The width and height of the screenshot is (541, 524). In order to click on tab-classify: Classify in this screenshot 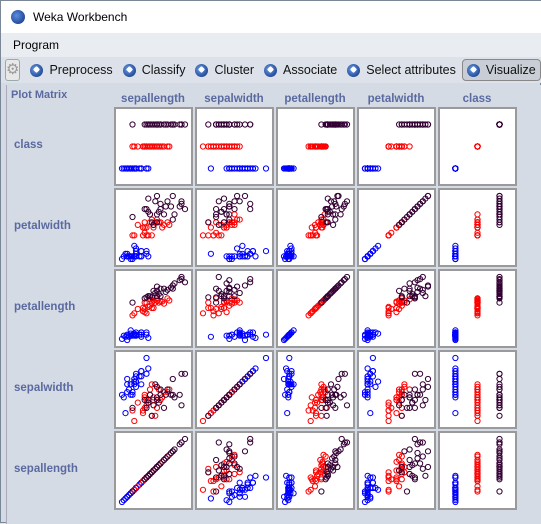, I will do `click(154, 70)`.